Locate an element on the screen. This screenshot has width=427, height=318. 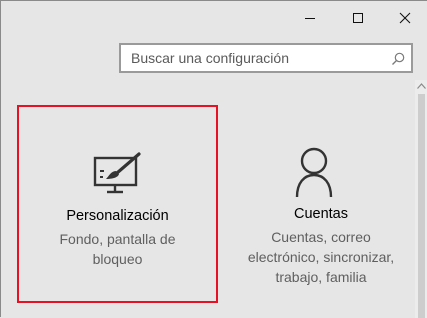
minimize-icon is located at coordinates (310, 18).